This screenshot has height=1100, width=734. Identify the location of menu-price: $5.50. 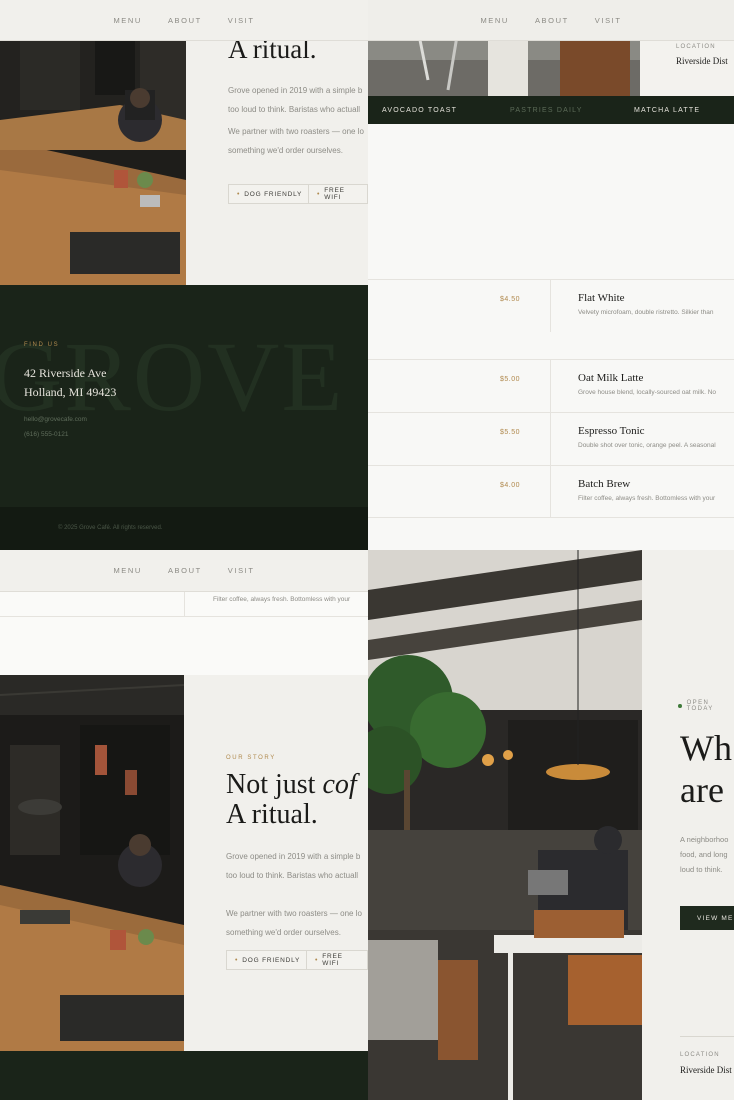
(510, 432).